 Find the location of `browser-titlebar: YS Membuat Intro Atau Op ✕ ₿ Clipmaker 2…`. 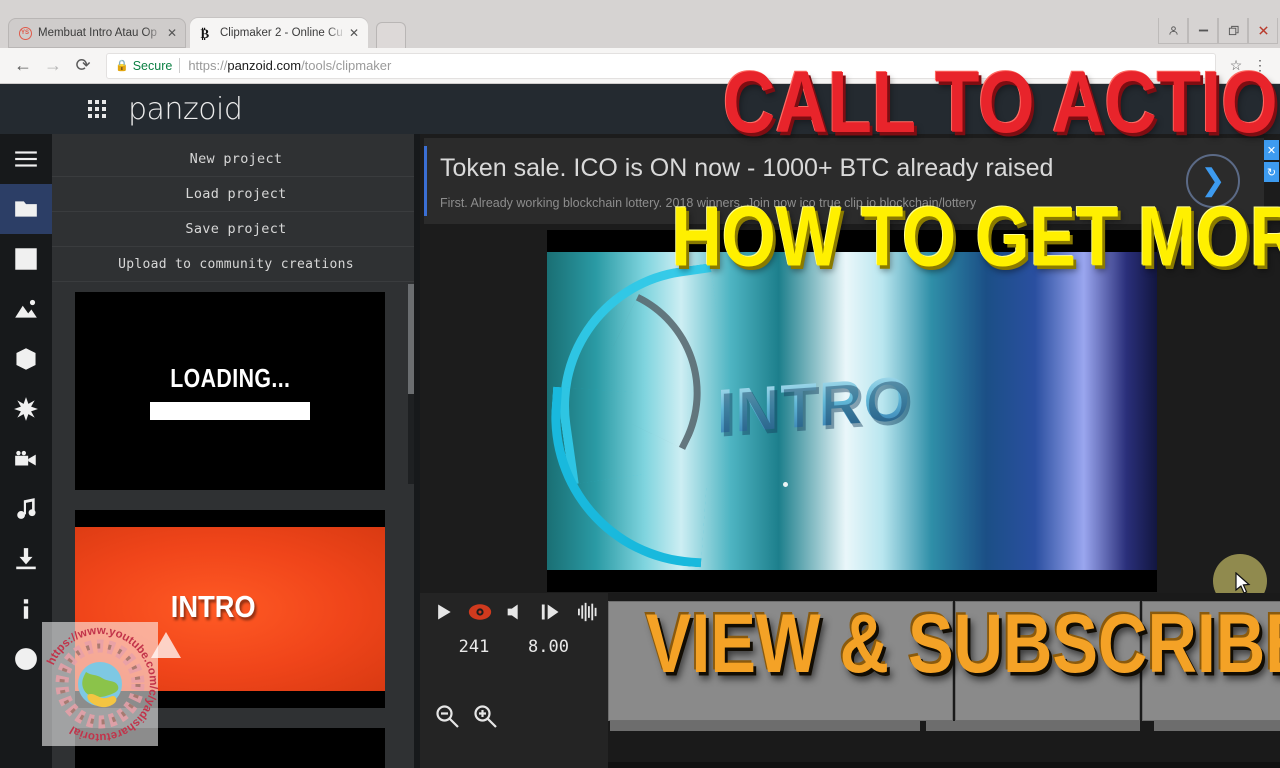

browser-titlebar: YS Membuat Intro Atau Op ✕ ₿ Clipmaker 2… is located at coordinates (640, 26).